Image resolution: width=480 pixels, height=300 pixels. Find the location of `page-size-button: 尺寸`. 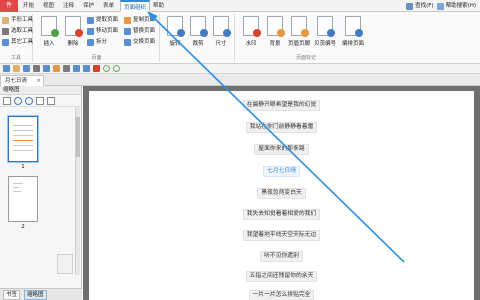

page-size-button: 尺寸 is located at coordinates (221, 35).